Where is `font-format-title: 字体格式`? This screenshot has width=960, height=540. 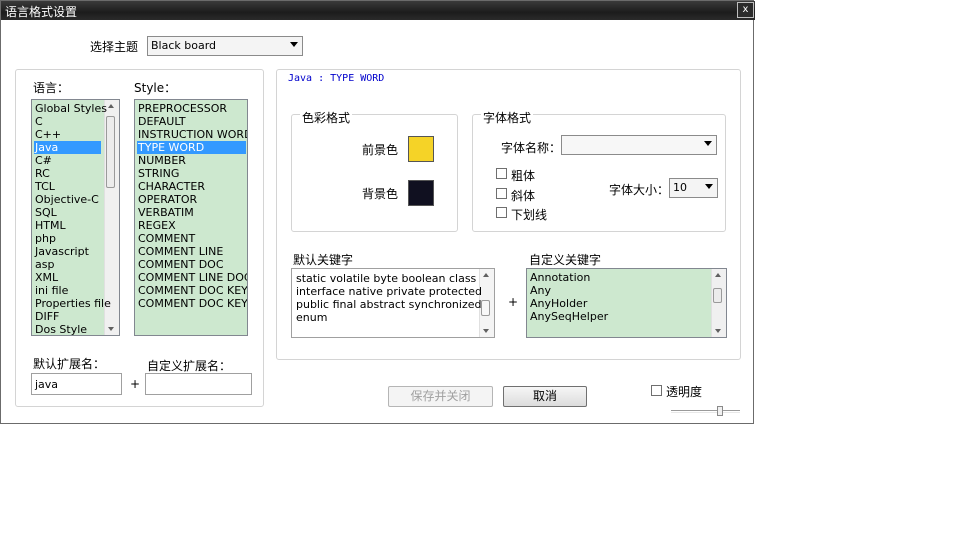 font-format-title: 字体格式 is located at coordinates (507, 117).